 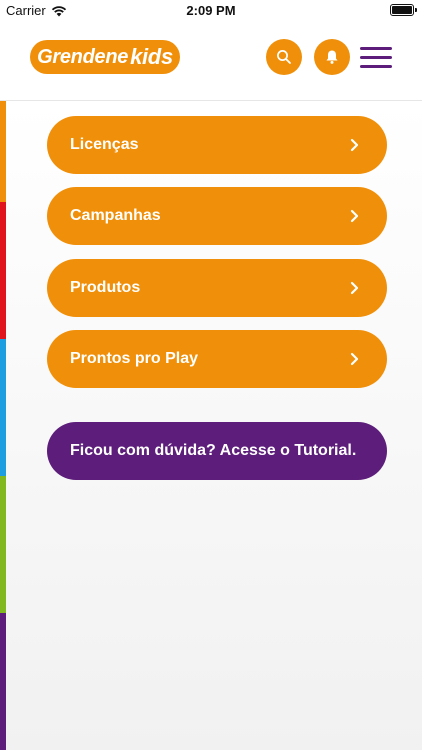 What do you see at coordinates (3, 544) in the screenshot?
I see `color-stripe-green` at bounding box center [3, 544].